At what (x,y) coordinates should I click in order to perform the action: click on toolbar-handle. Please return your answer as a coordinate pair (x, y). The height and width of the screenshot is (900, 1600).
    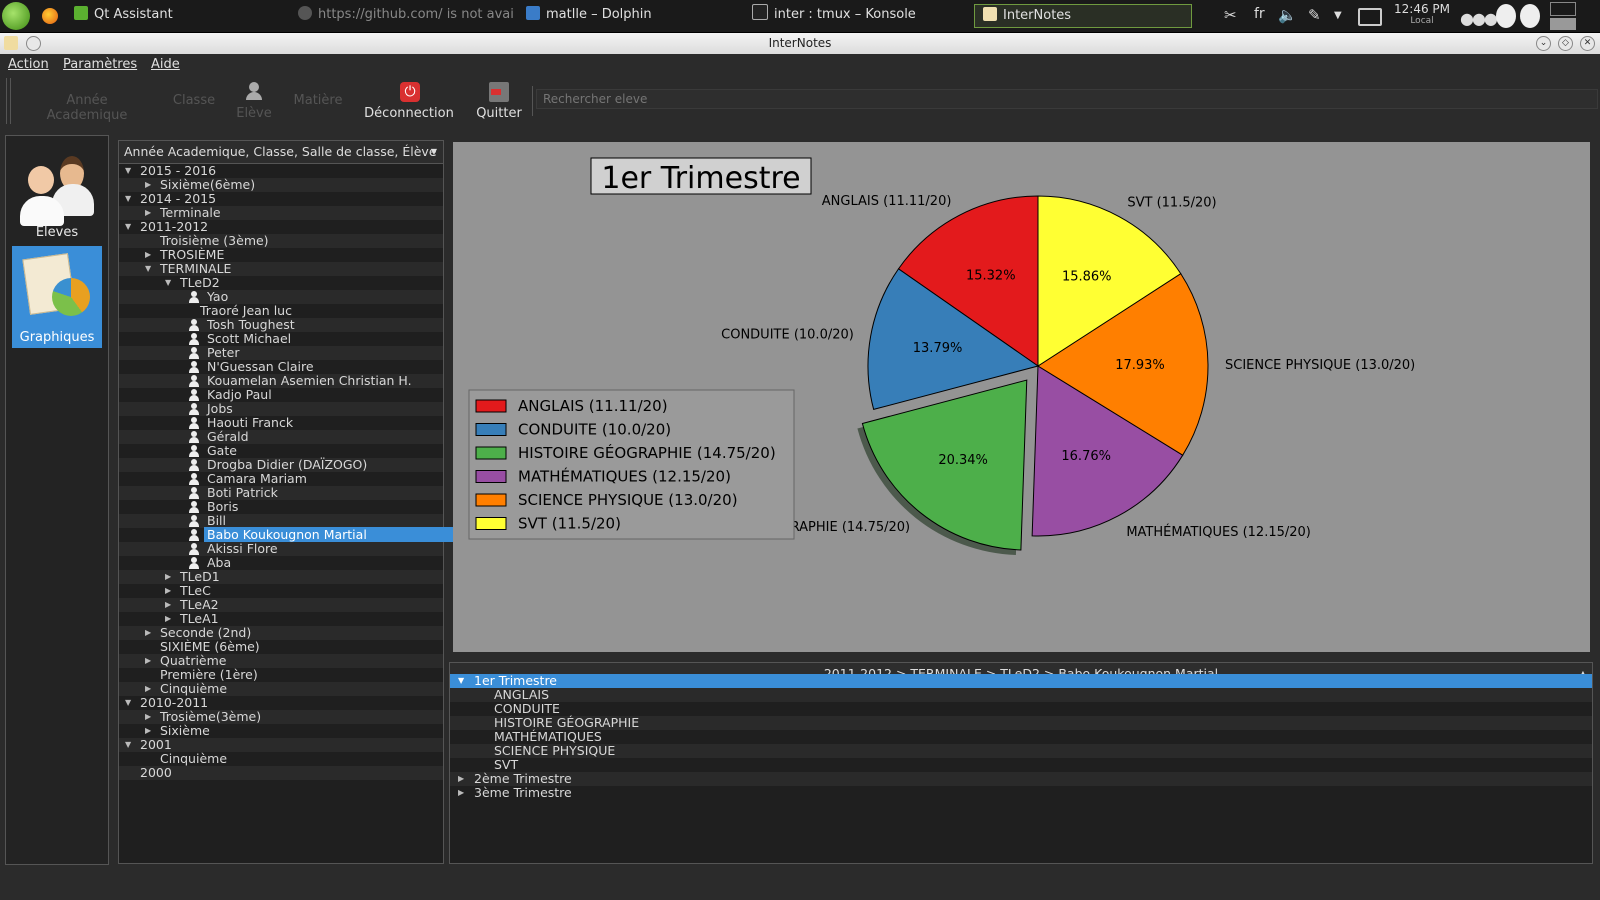
    Looking at the image, I should click on (8, 101).